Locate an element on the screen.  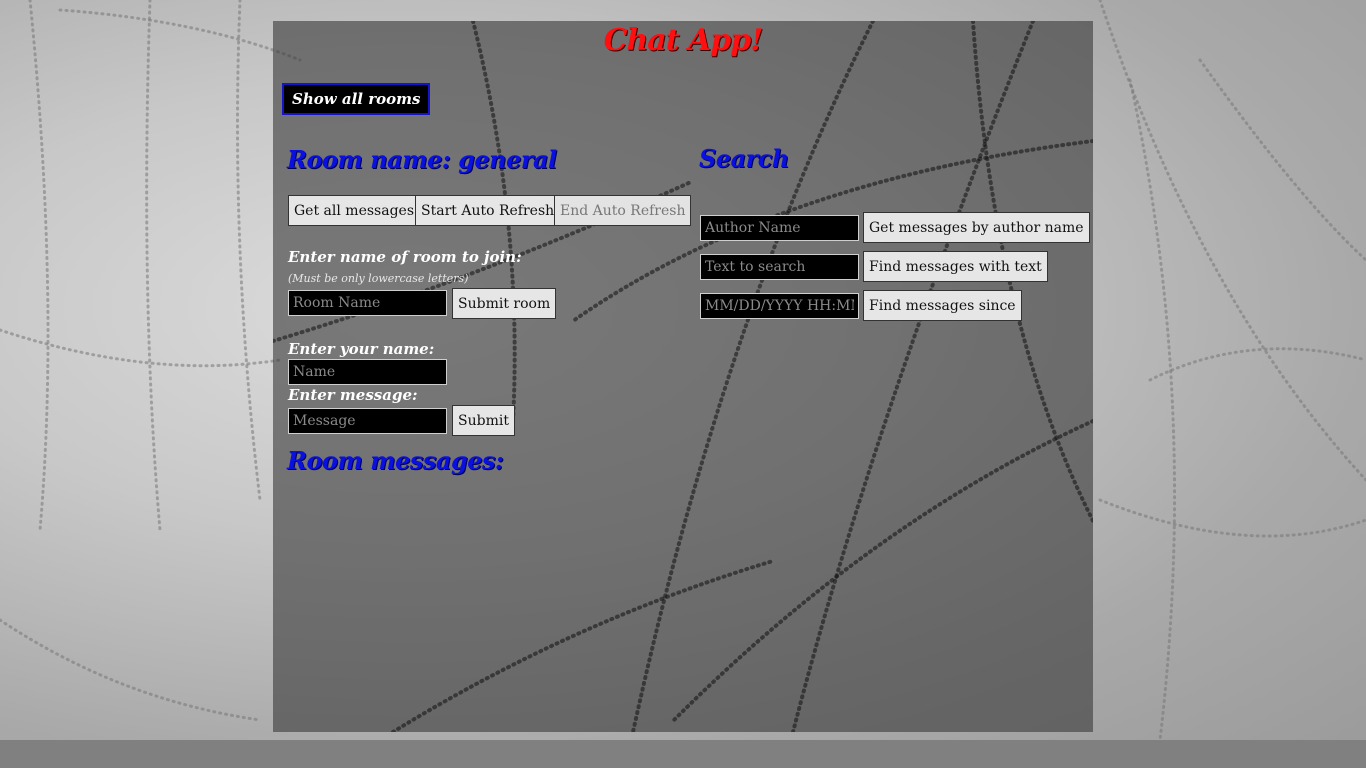
start-auto-refresh-button: Start Auto Refresh is located at coordinates (488, 210).